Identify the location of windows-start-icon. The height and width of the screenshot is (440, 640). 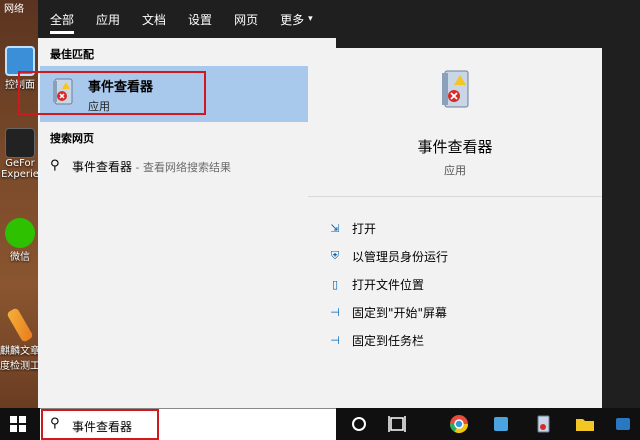
(18, 424).